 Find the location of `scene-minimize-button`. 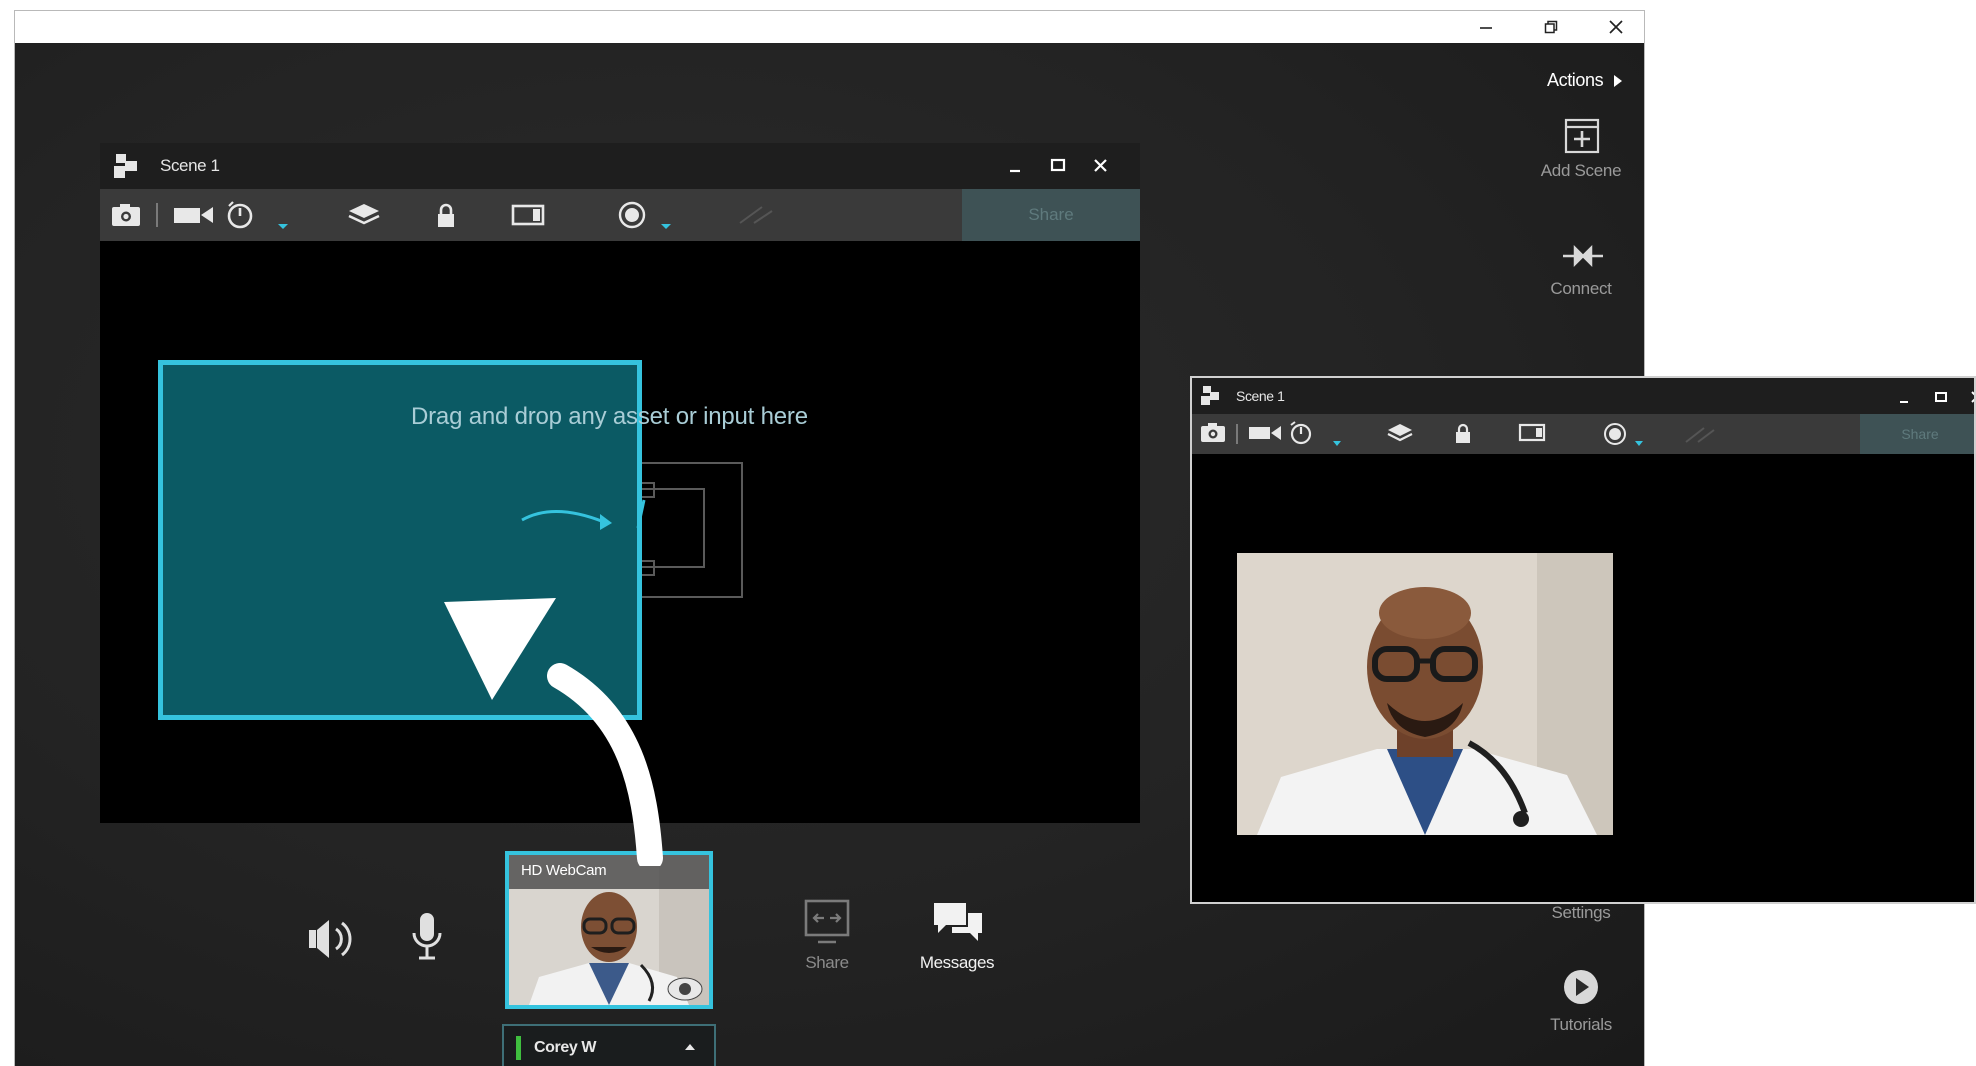

scene-minimize-button is located at coordinates (1015, 166).